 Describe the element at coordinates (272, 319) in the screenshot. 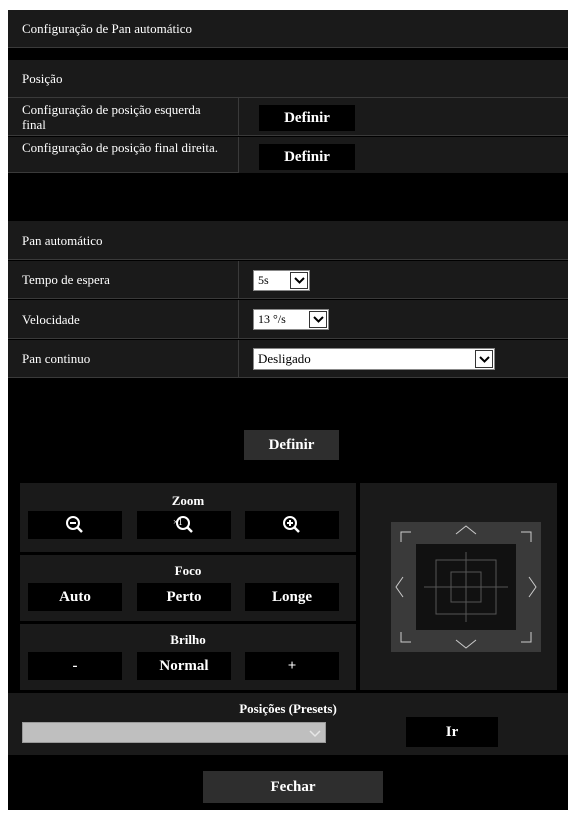

I see `speed-value: 13 °/s` at that location.